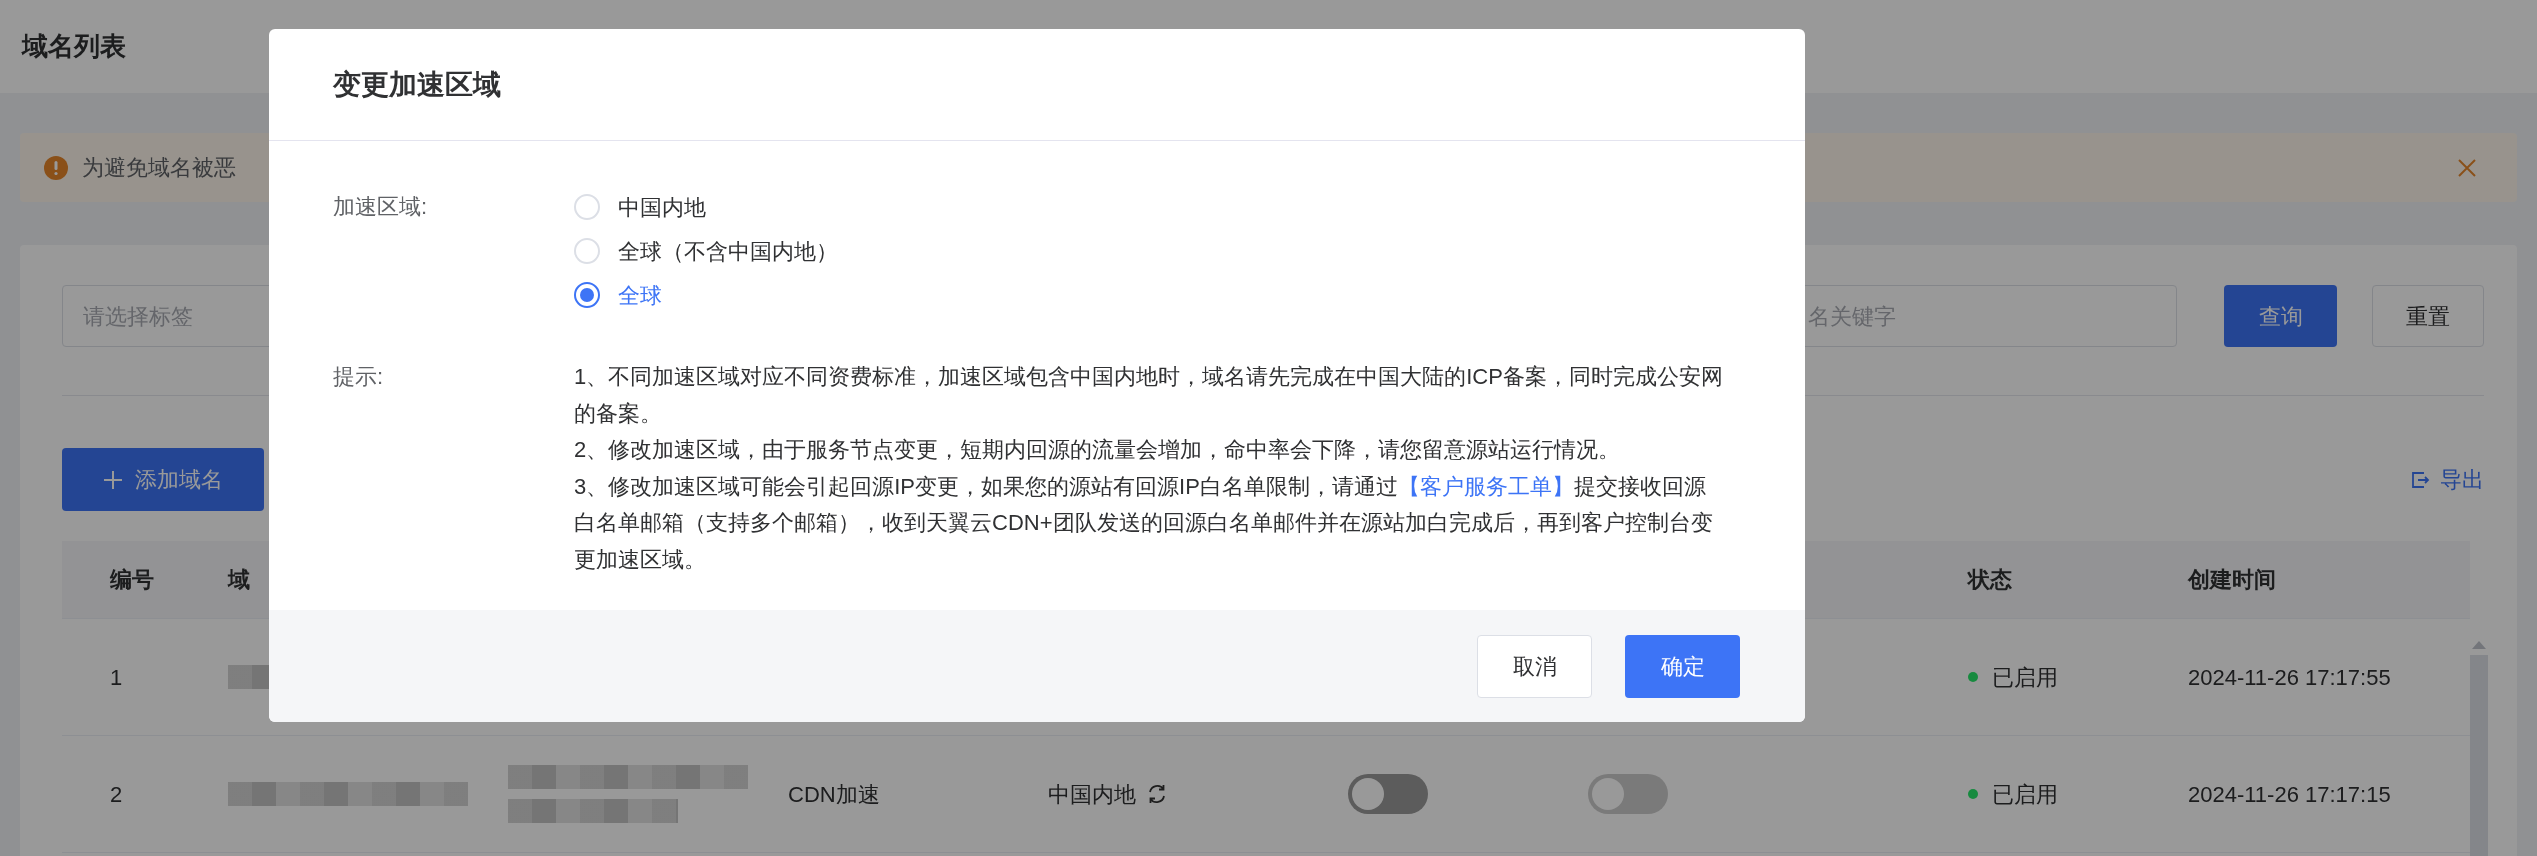 This screenshot has height=856, width=2537. What do you see at coordinates (159, 168) in the screenshot?
I see `alert-text: 为避免域名被恶` at bounding box center [159, 168].